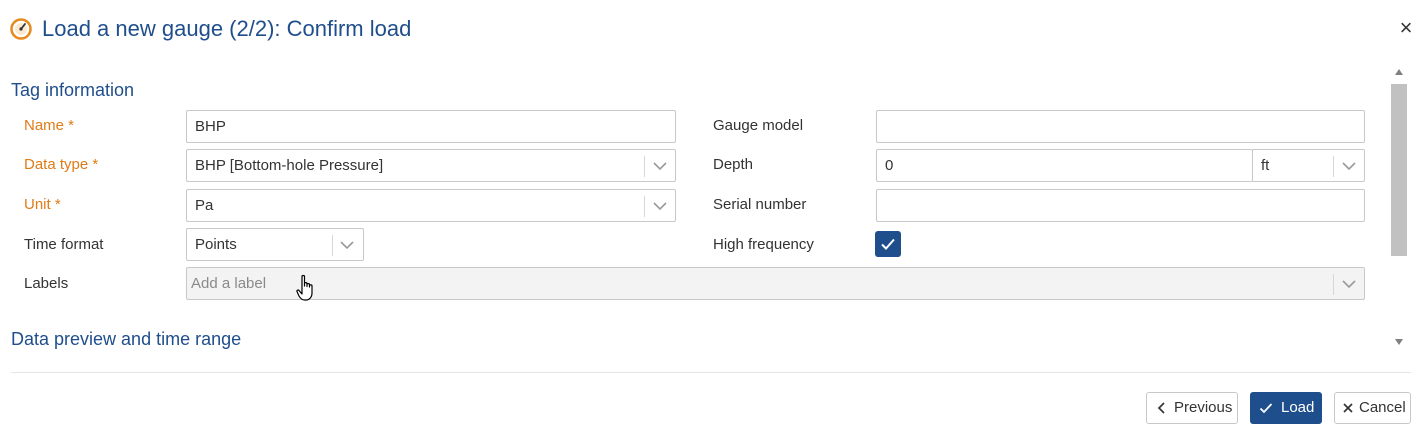  What do you see at coordinates (229, 283) in the screenshot?
I see `labels-placeholder: Add a label` at bounding box center [229, 283].